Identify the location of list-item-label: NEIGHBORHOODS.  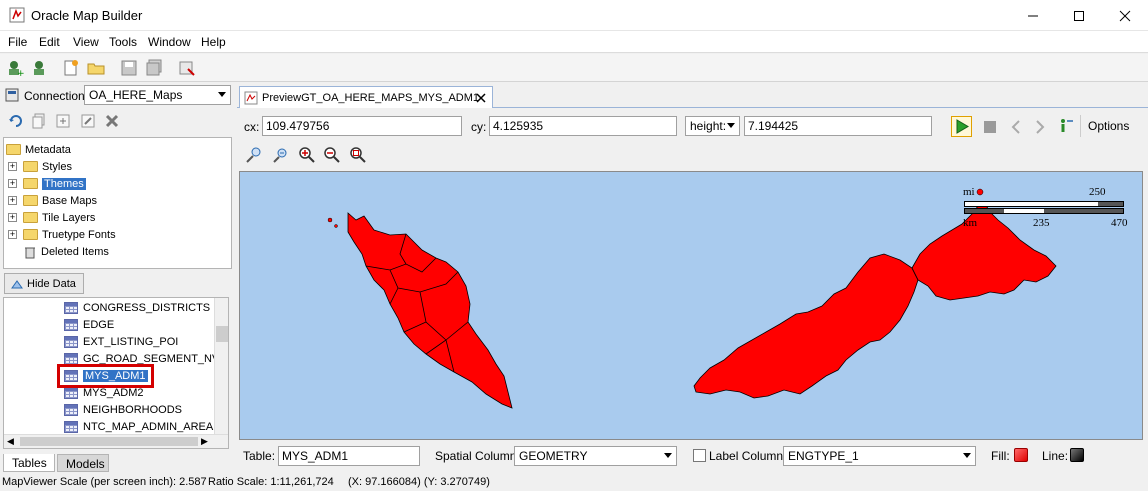
(133, 410).